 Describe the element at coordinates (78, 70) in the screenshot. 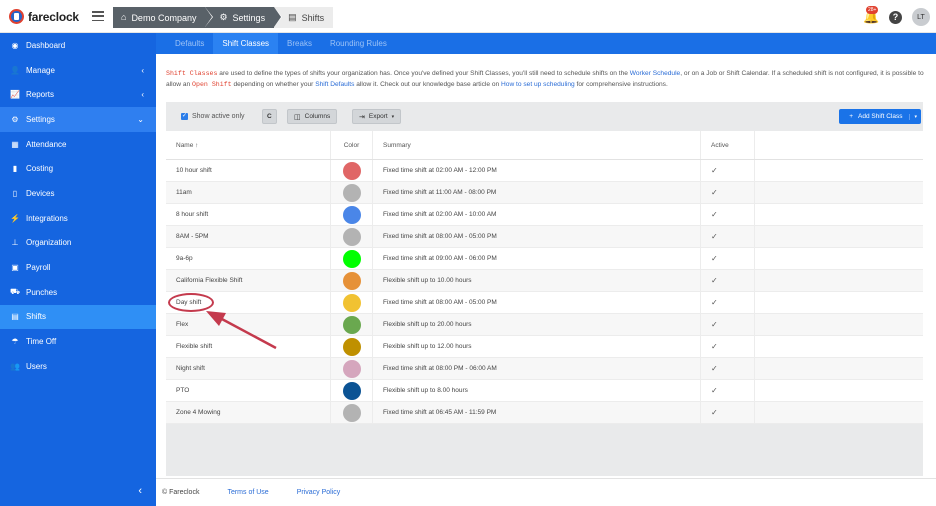

I see `sidebar-item-manage: 👤 Manage ‹` at that location.